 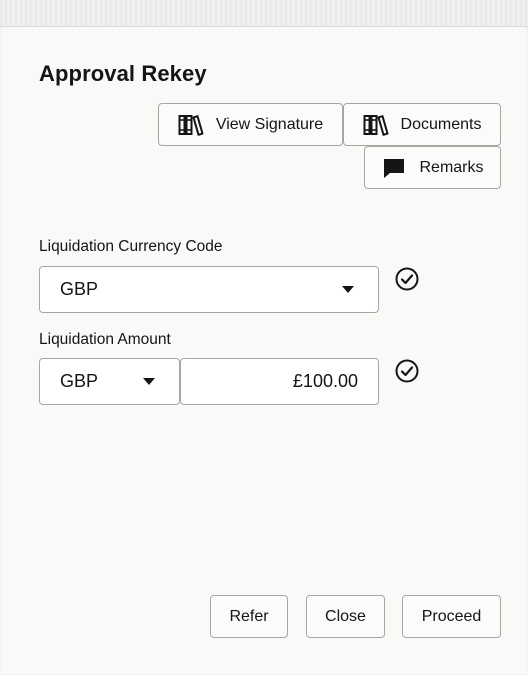 I want to click on liquidation-amount-label: Liquidation Amount, so click(x=105, y=339).